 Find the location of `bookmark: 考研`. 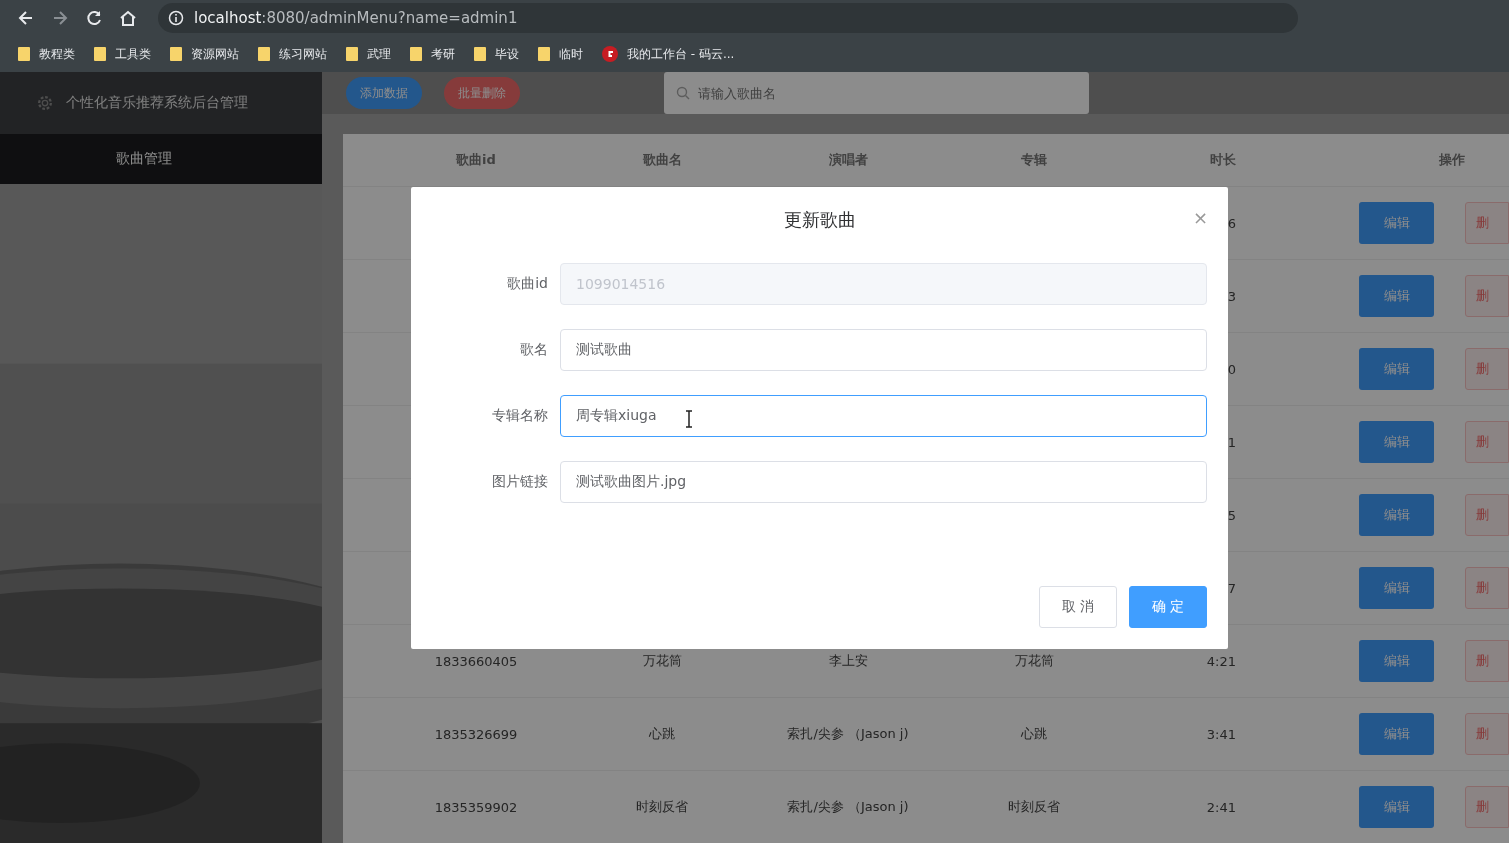

bookmark: 考研 is located at coordinates (432, 54).